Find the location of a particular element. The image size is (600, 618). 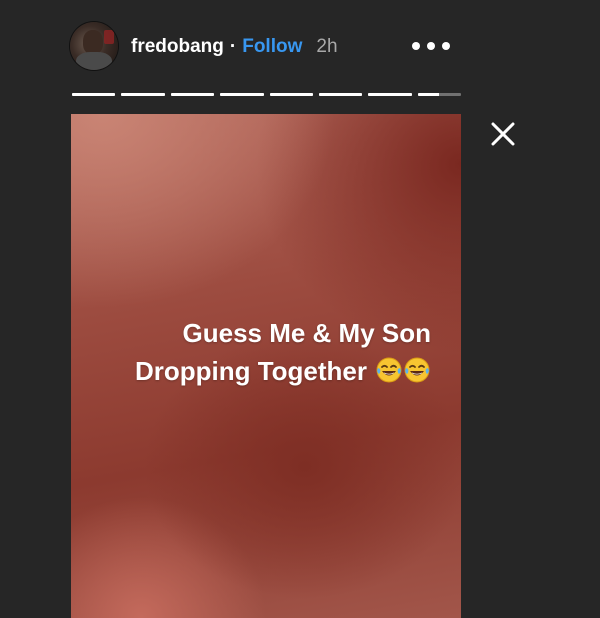

avatar-face is located at coordinates (93, 42).